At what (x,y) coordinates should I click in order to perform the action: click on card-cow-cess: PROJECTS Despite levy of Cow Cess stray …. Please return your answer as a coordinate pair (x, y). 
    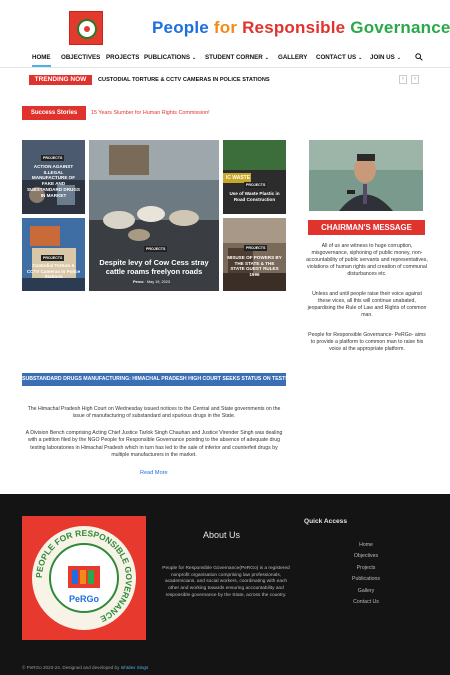
    Looking at the image, I should click on (154, 215).